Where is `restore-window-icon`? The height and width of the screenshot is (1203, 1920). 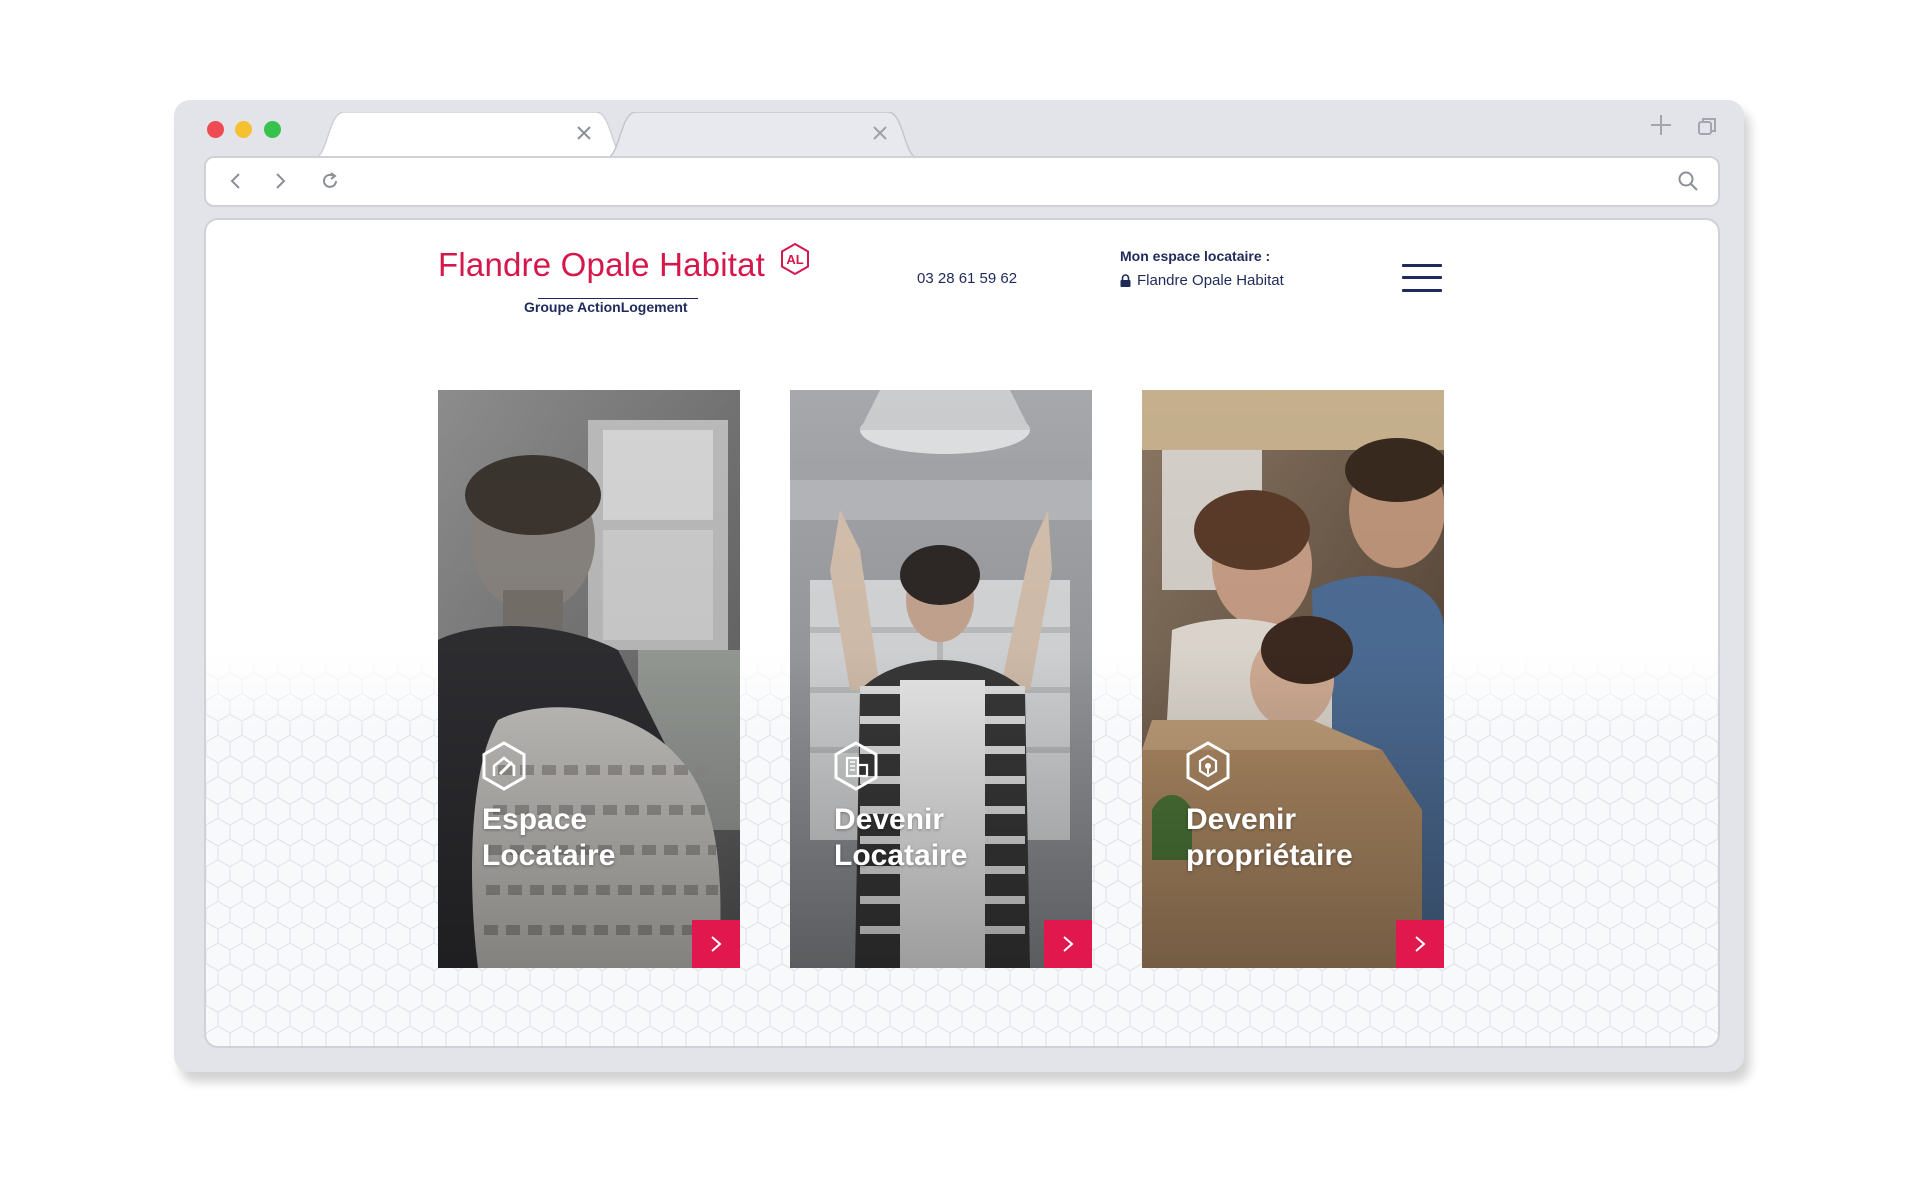
restore-window-icon is located at coordinates (1707, 127).